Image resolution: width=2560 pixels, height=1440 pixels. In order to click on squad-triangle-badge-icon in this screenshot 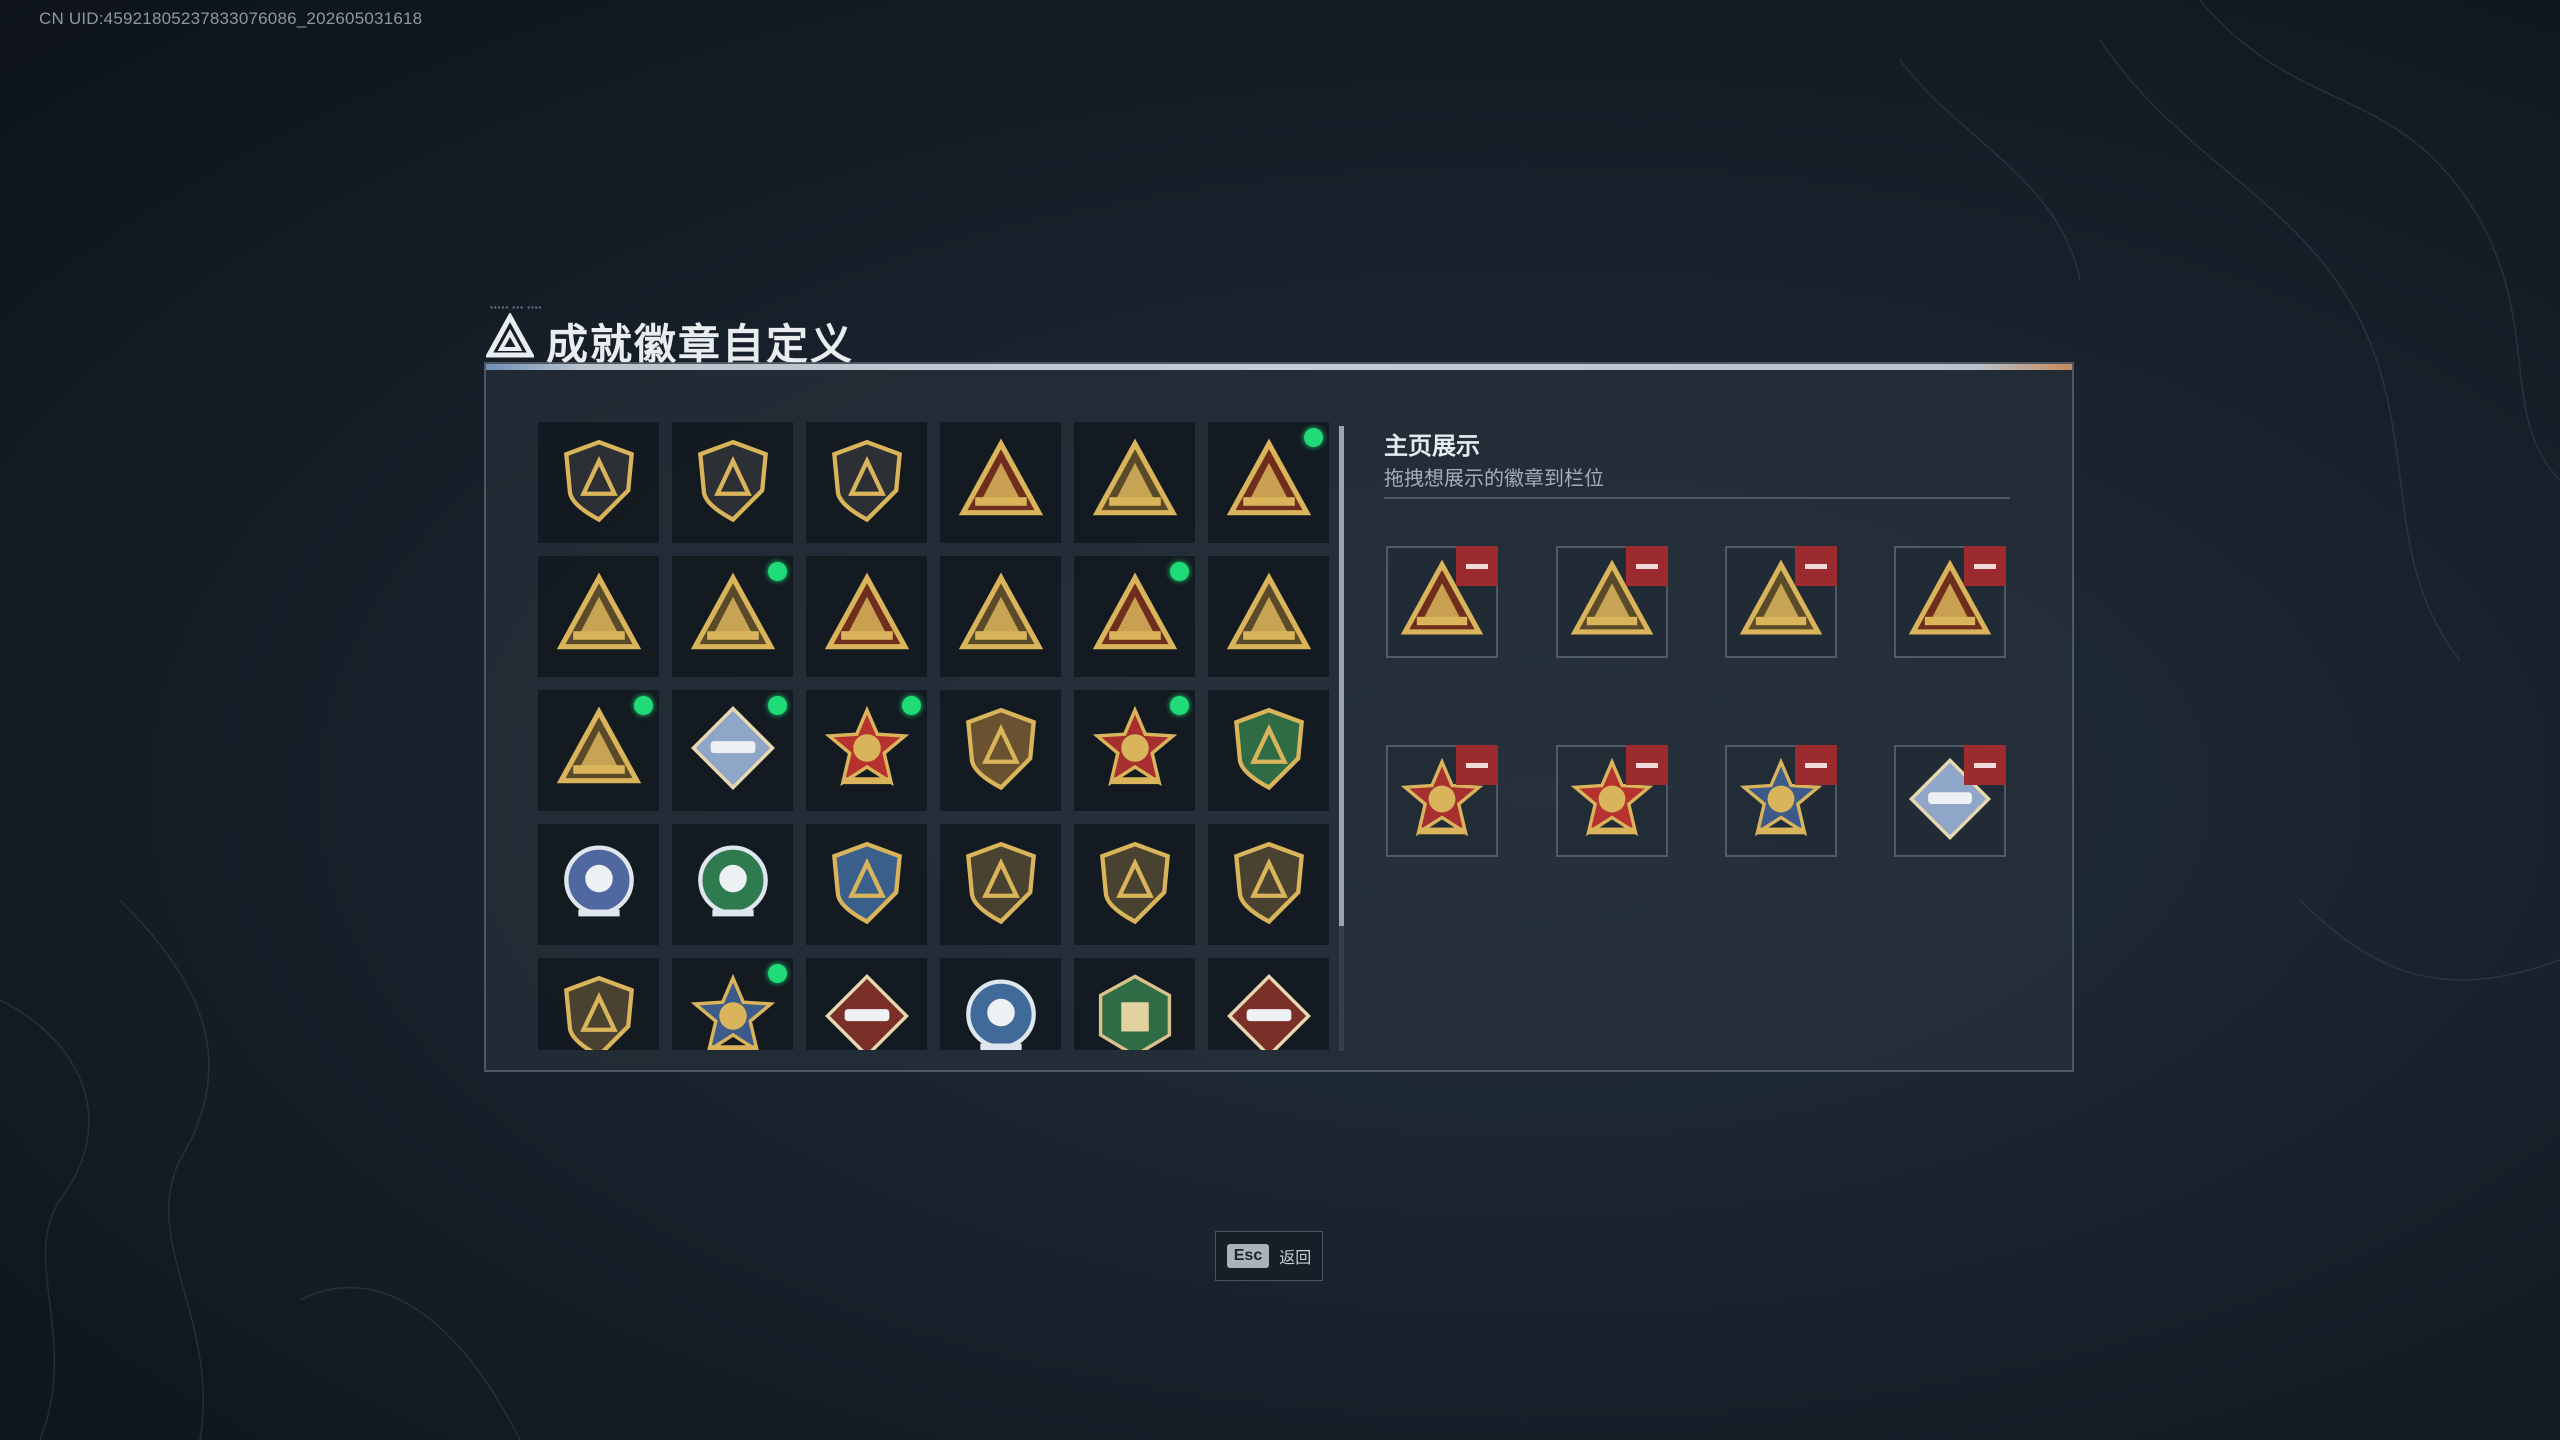, I will do `click(1269, 616)`.